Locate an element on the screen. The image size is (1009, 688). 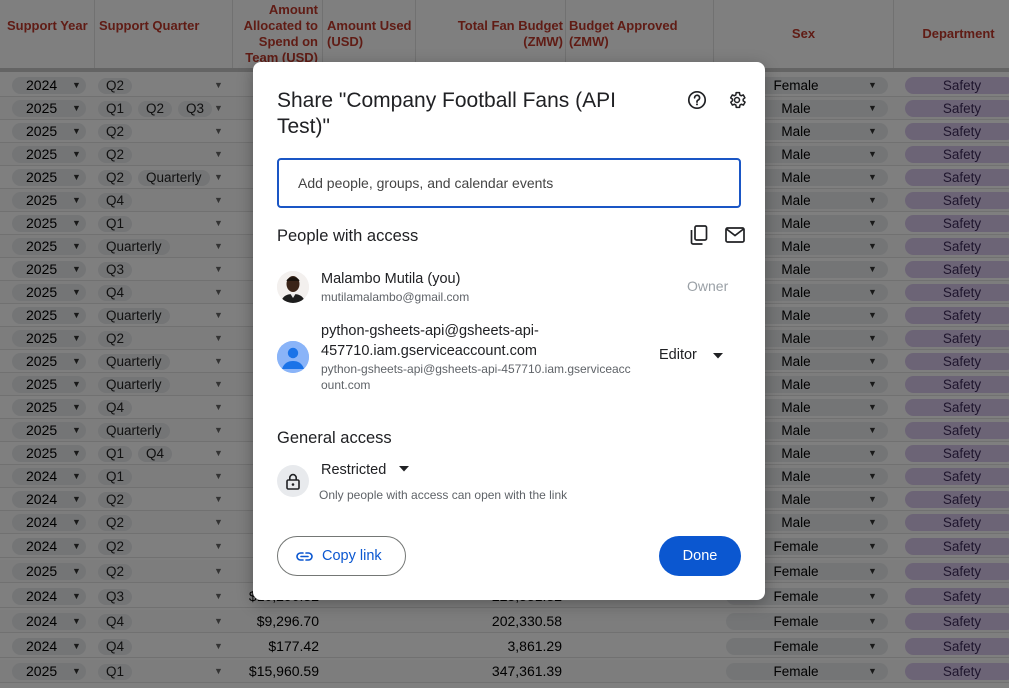
access-level-label: Restricted is located at coordinates (354, 470).